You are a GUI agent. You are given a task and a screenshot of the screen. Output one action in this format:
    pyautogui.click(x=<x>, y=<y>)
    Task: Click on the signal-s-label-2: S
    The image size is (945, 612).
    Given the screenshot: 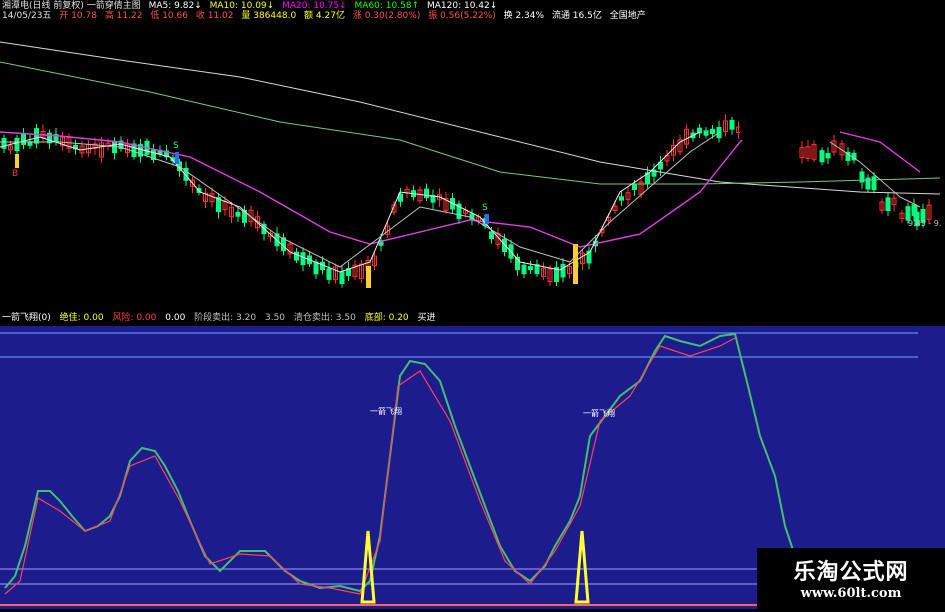 What is the action you would take?
    pyautogui.click(x=485, y=208)
    